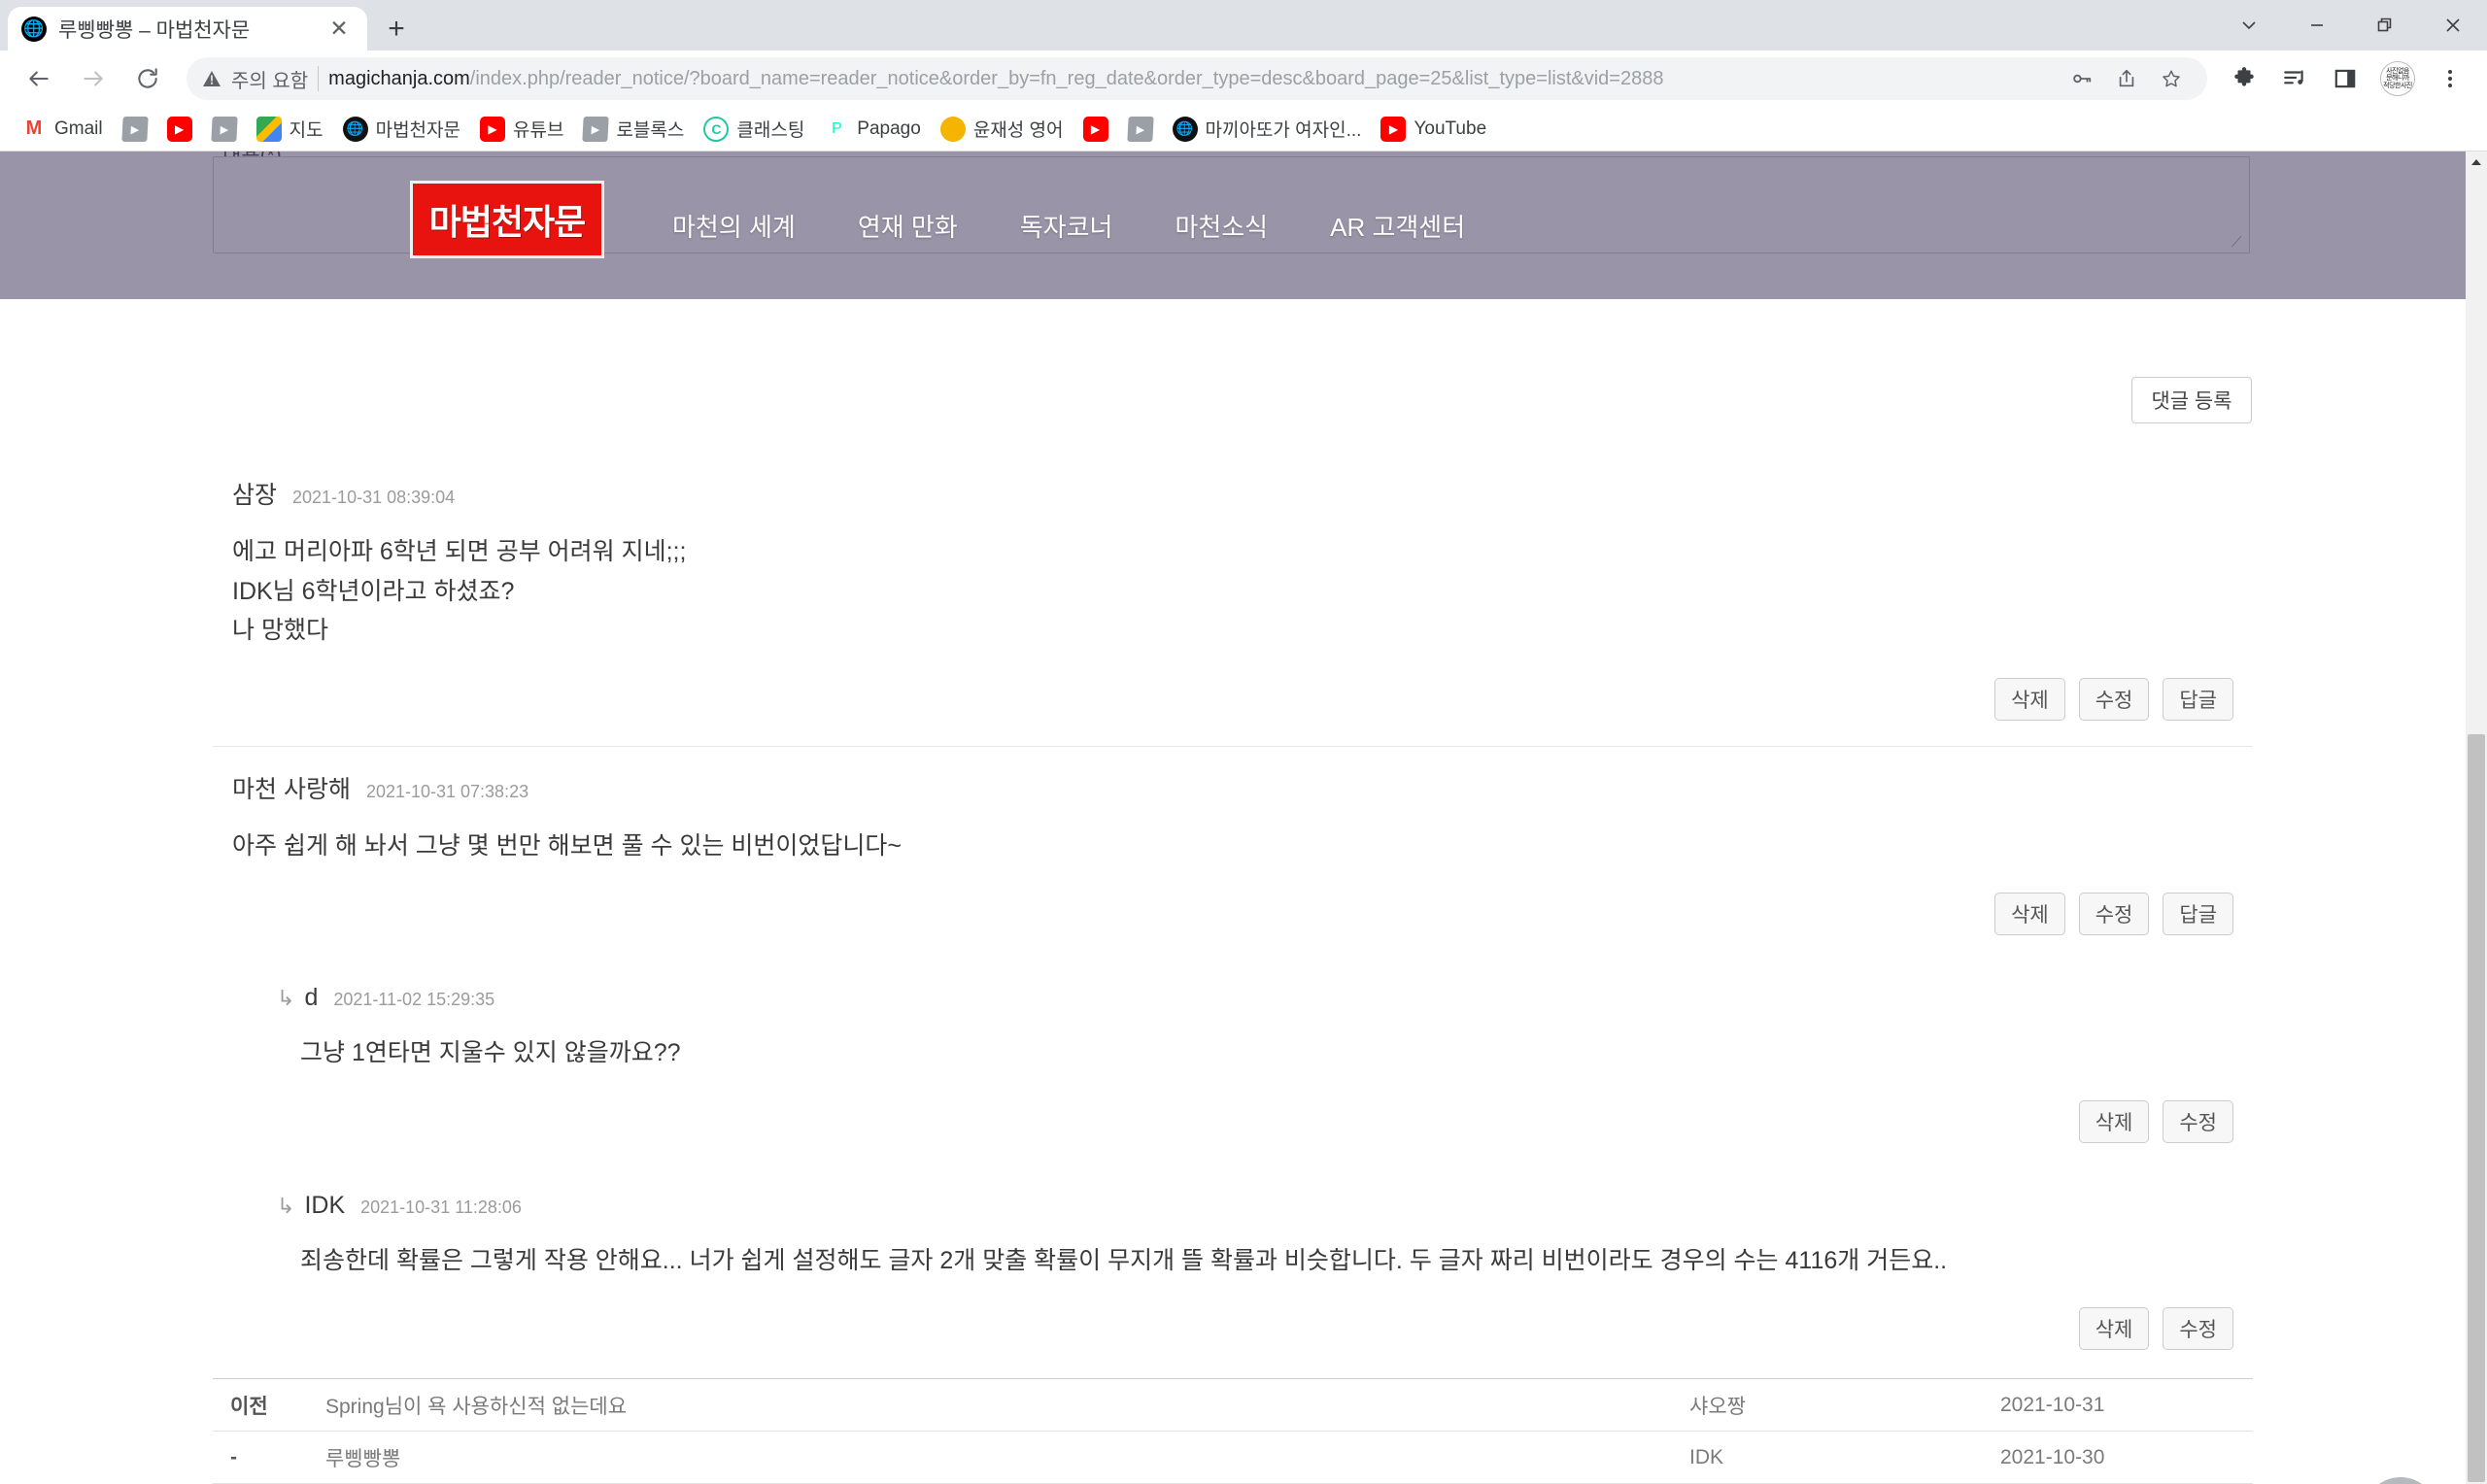 The width and height of the screenshot is (2487, 1484). I want to click on chevron-down-icon, so click(2249, 25).